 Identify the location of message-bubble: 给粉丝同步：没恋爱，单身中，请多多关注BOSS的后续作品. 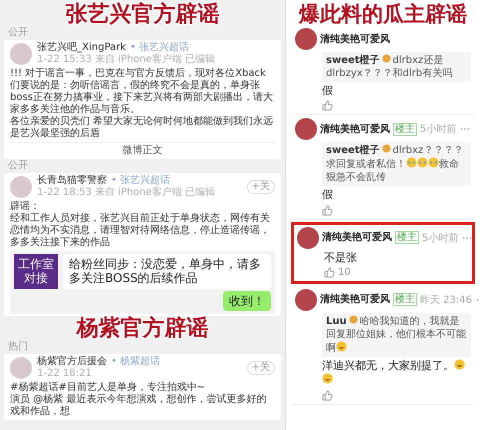
(167, 271).